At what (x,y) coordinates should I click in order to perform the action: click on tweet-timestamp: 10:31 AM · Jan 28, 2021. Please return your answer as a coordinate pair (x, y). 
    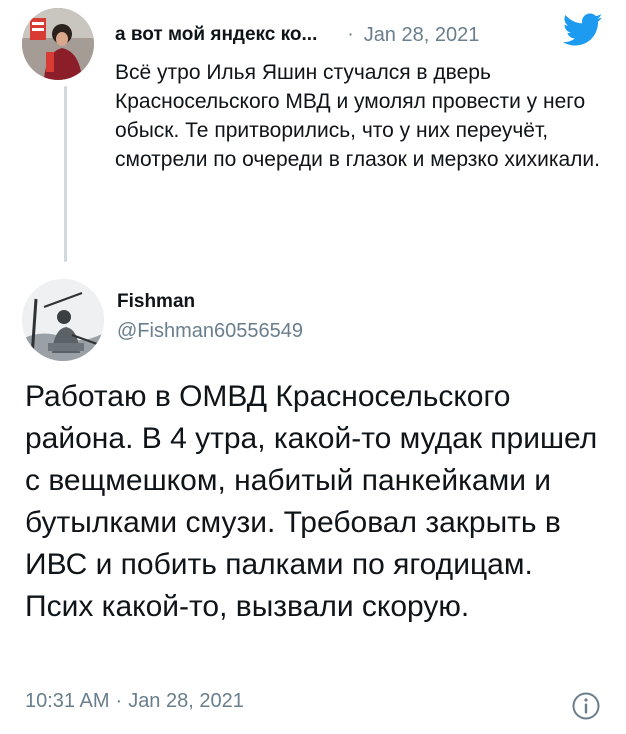
    Looking at the image, I should click on (134, 701).